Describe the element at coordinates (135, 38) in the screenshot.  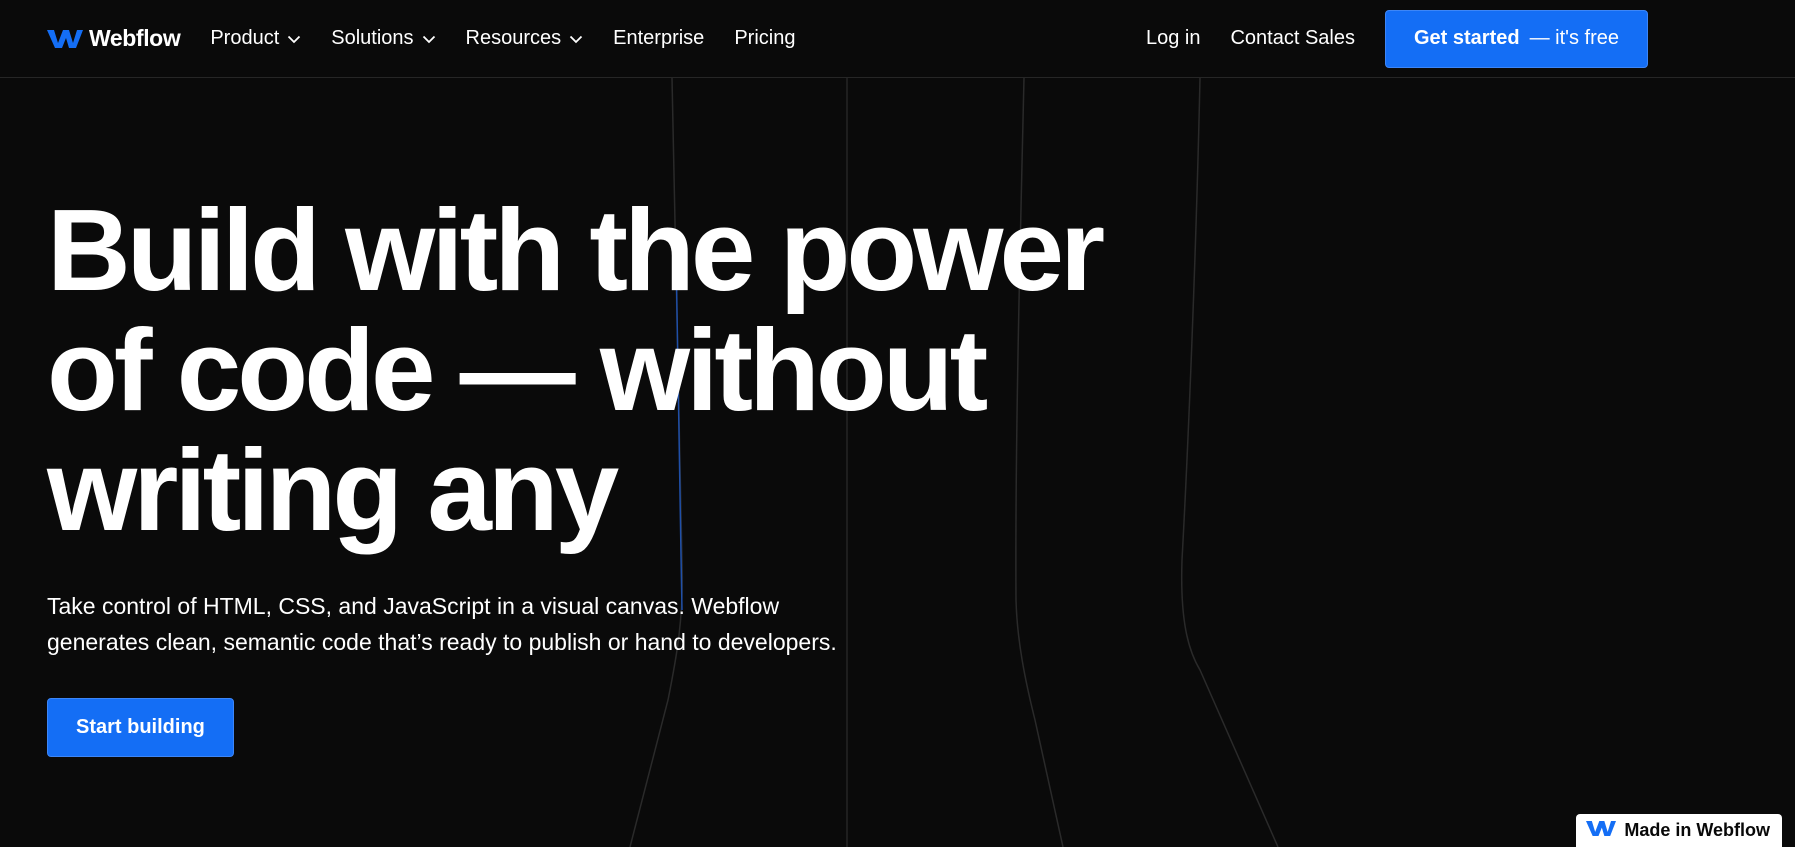
I see `logo-wordmark: Webflow` at that location.